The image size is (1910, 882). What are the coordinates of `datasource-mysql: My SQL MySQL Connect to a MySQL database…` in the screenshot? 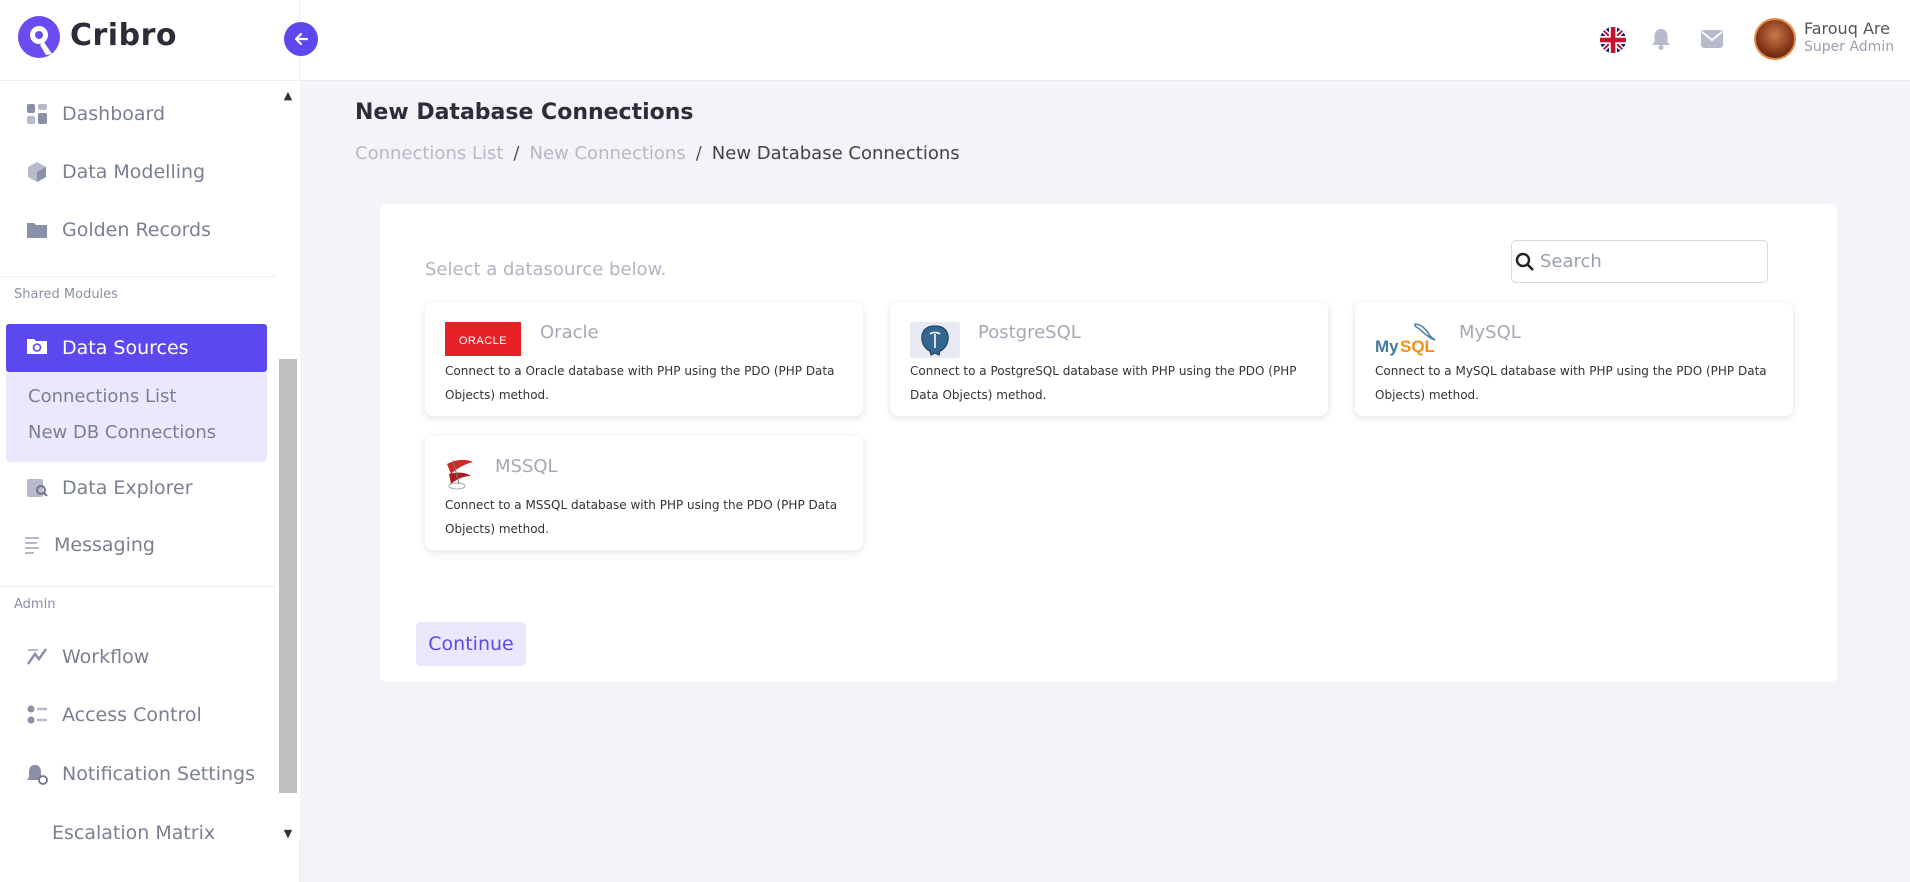 It's located at (1574, 359).